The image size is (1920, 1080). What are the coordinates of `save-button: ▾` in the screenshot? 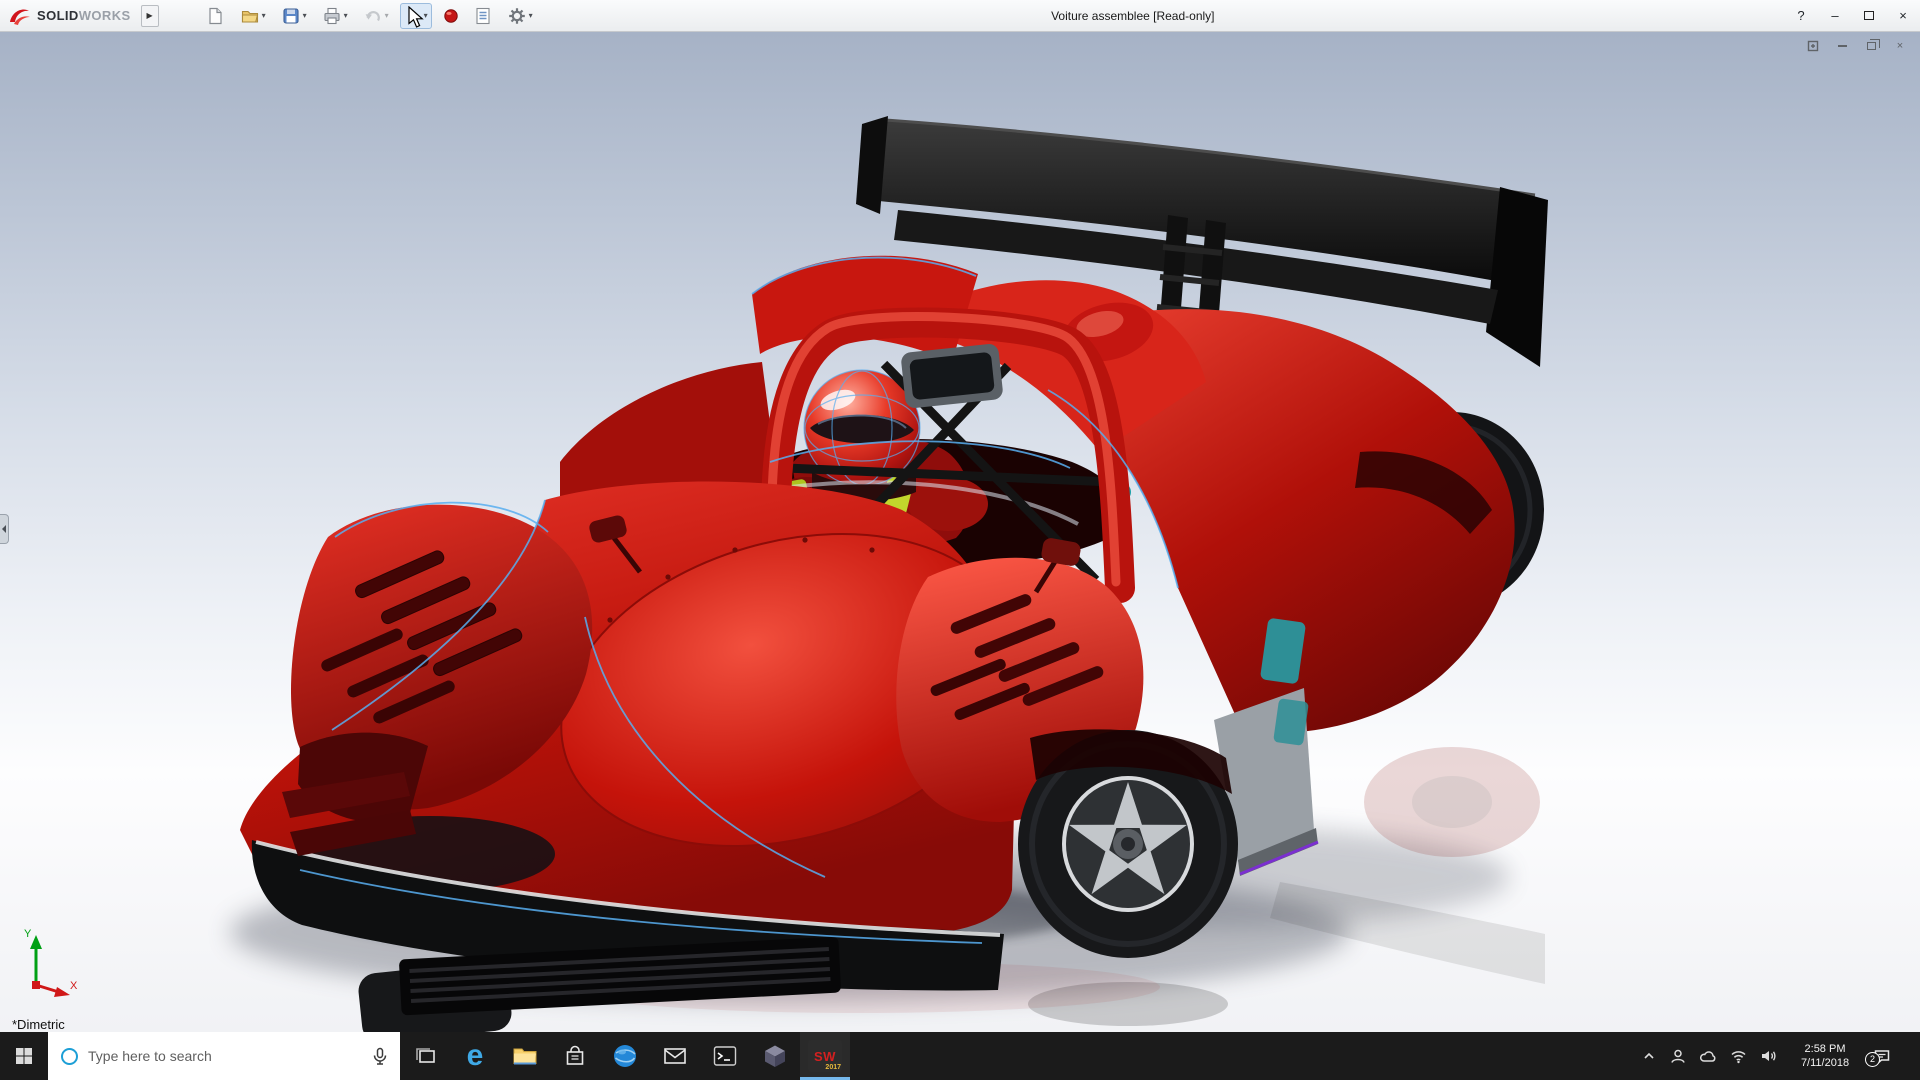 It's located at (294, 16).